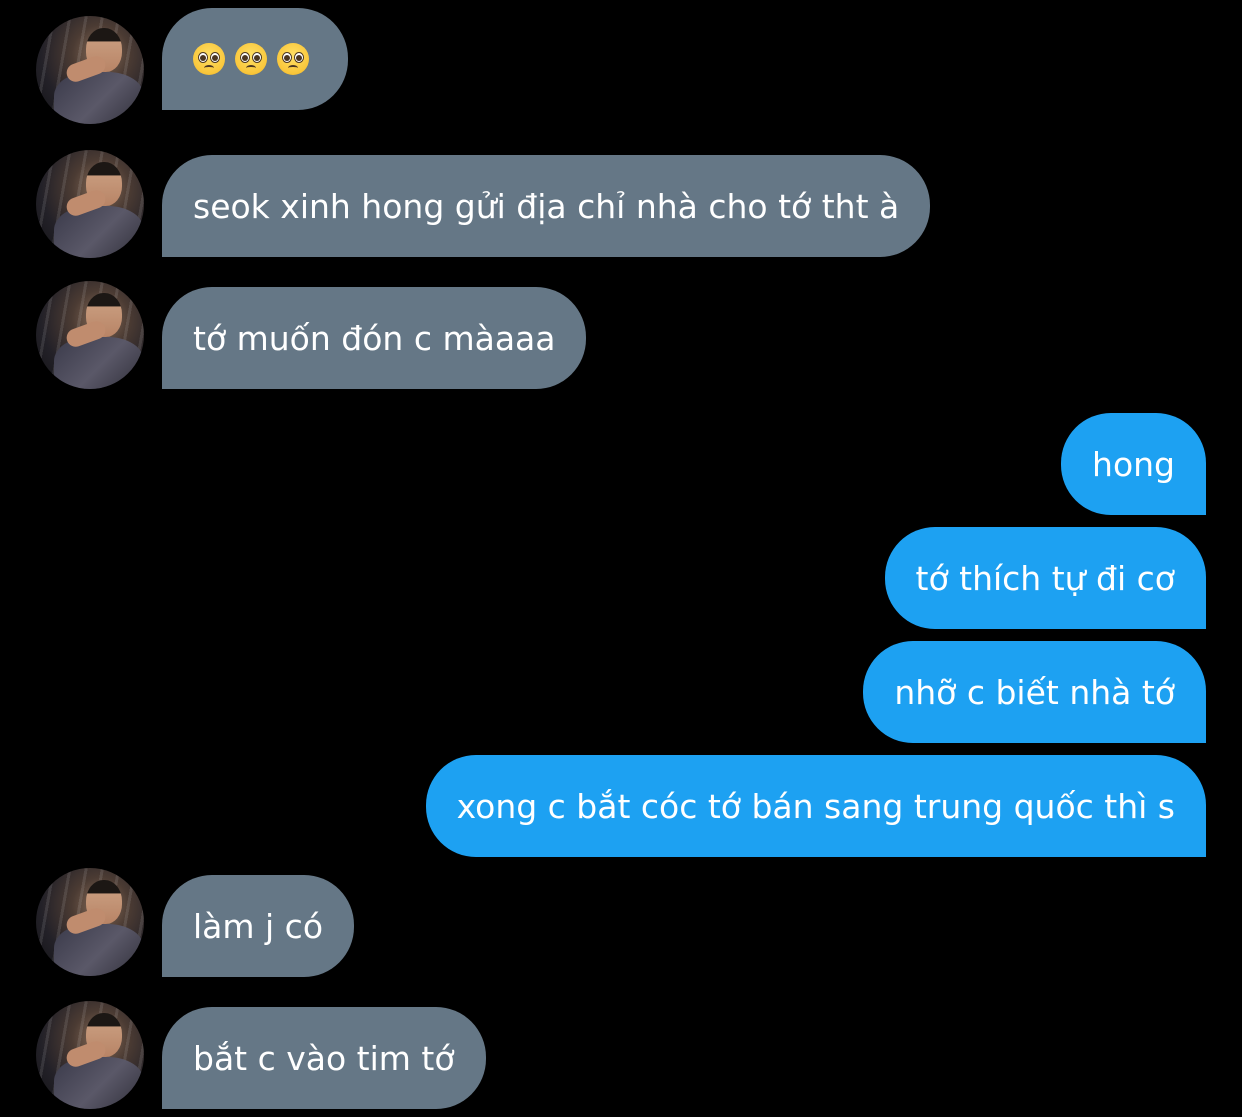  I want to click on message-text: nhỡ c biết nhà tớ, so click(1034, 692).